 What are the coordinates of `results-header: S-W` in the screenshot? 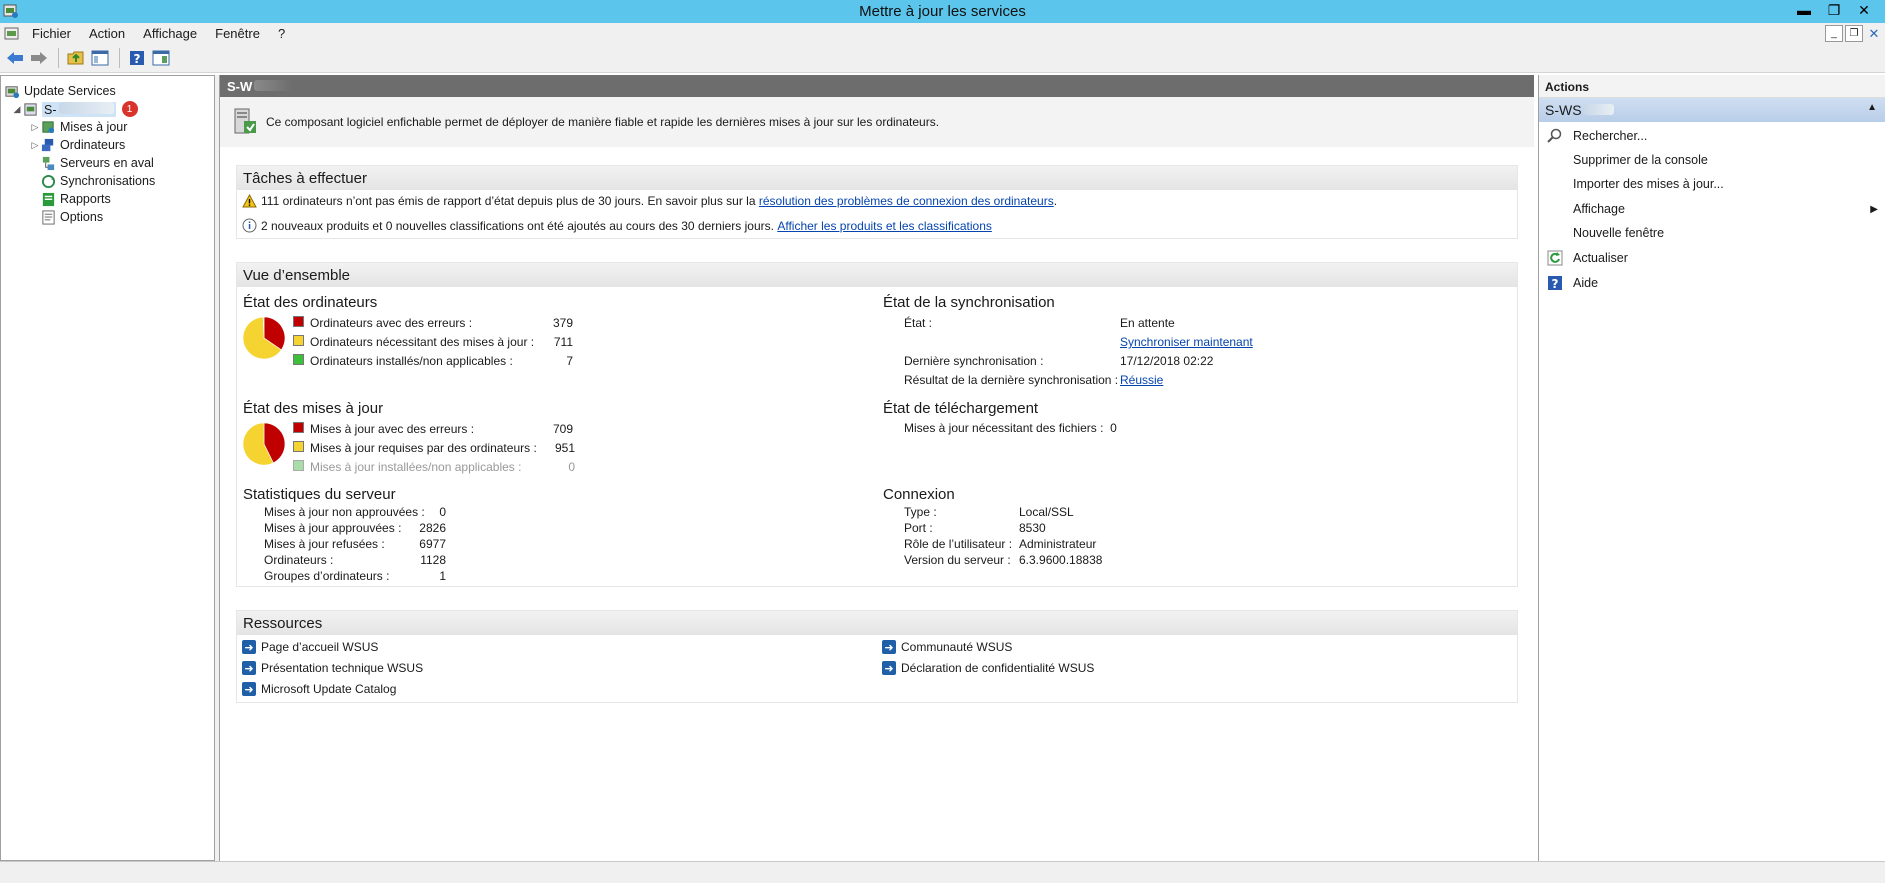 It's located at (877, 86).